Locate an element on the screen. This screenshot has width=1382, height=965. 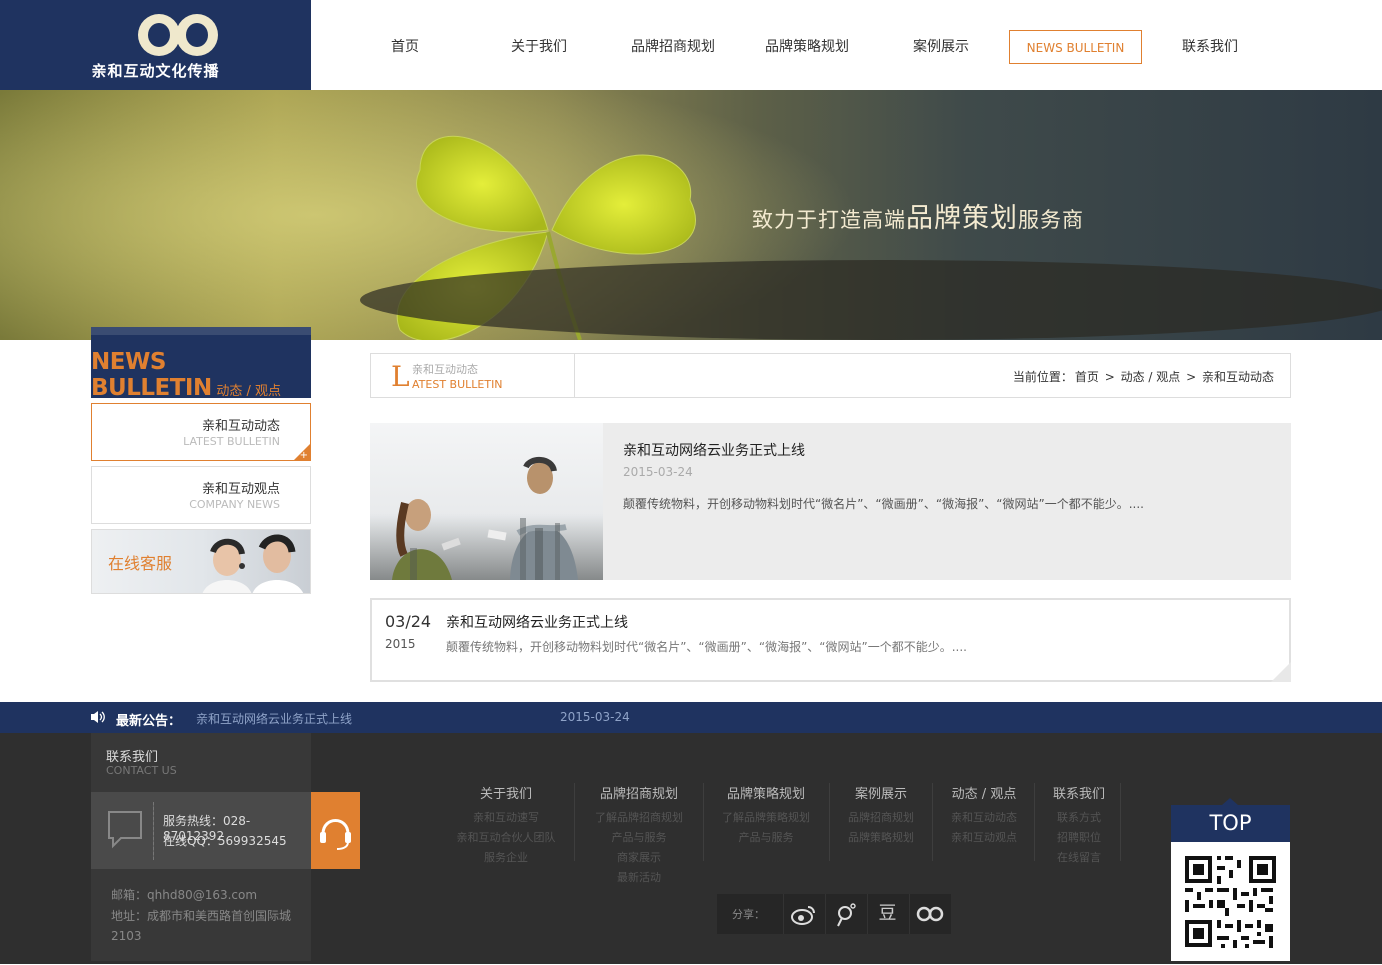
top-button: TOP is located at coordinates (1230, 823).